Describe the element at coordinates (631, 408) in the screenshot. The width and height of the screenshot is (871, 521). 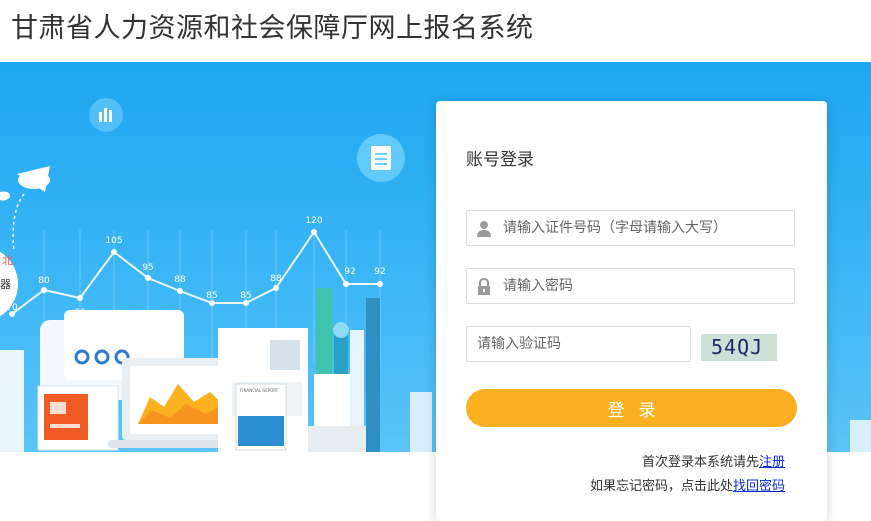
I see `login-button: 登录` at that location.